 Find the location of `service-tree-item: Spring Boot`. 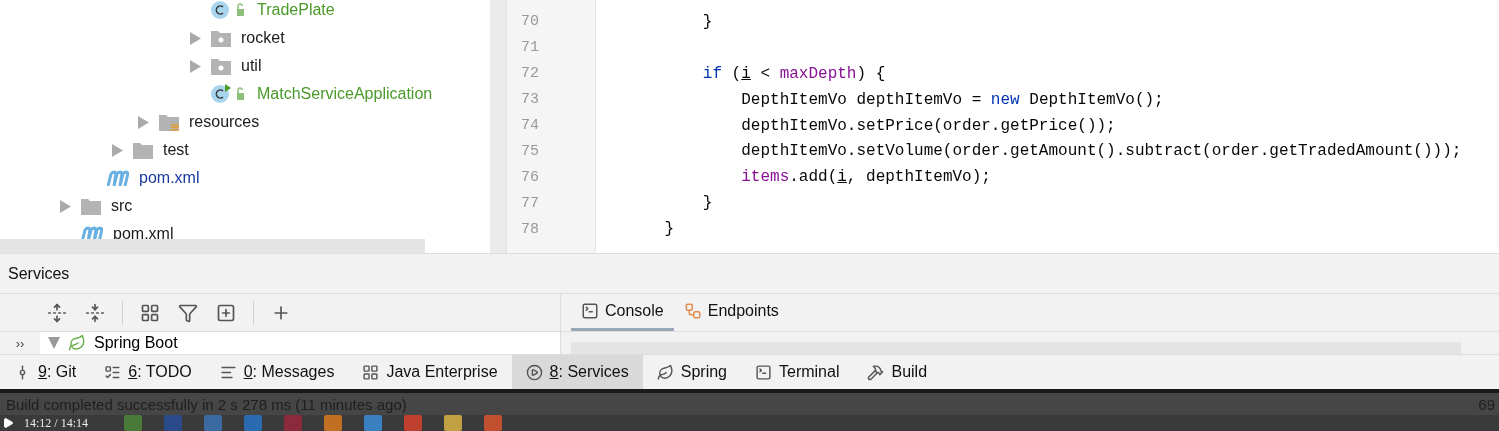

service-tree-item: Spring Boot is located at coordinates (300, 343).